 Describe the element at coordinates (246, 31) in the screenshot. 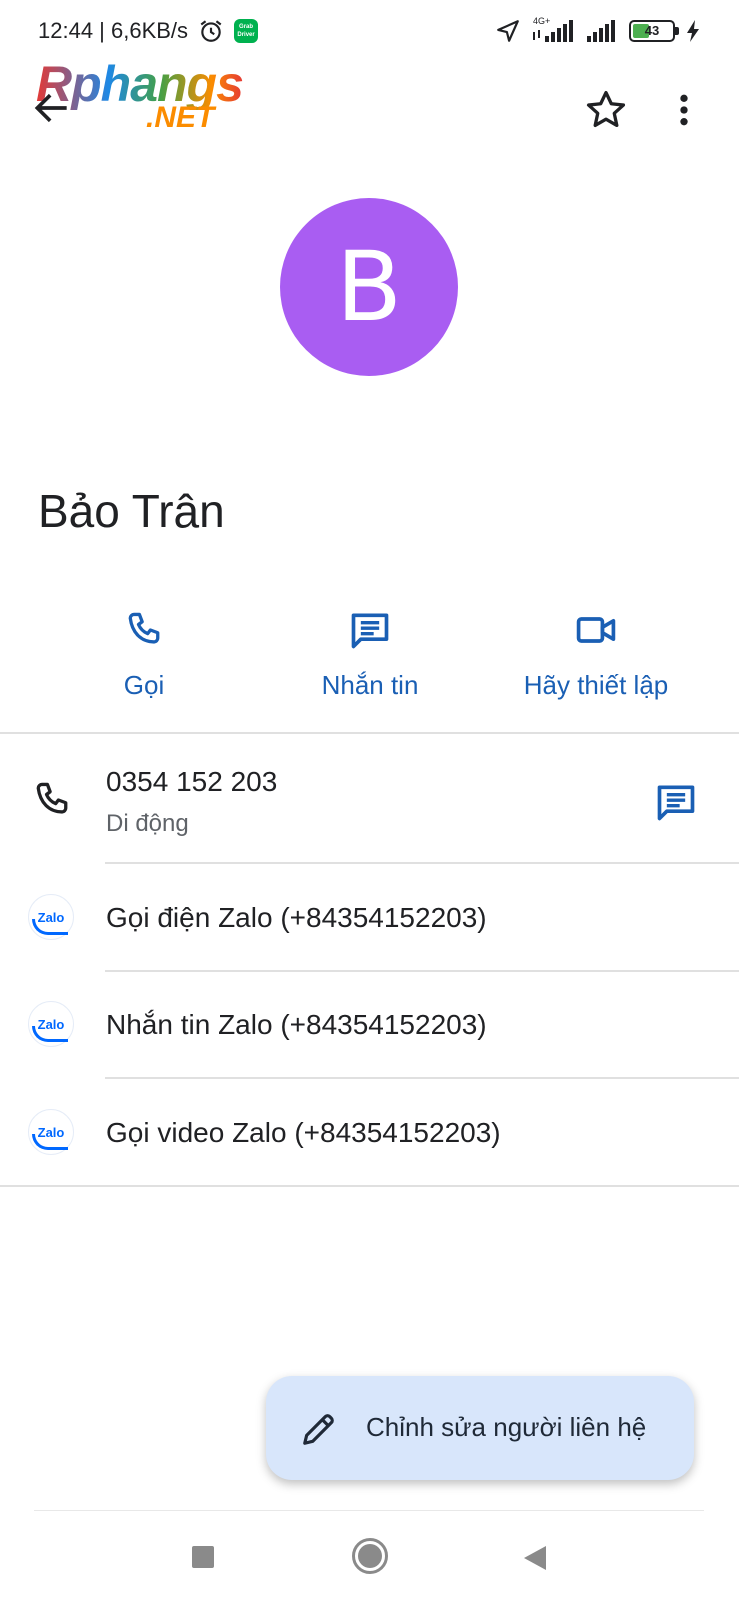

I see `grab-driver-icon: Grab Driver` at that location.